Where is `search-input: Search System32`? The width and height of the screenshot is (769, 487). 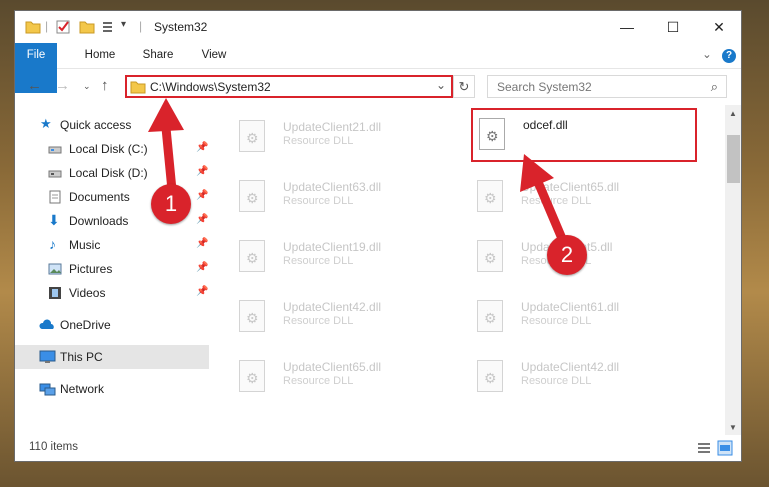 search-input: Search System32 is located at coordinates (544, 87).